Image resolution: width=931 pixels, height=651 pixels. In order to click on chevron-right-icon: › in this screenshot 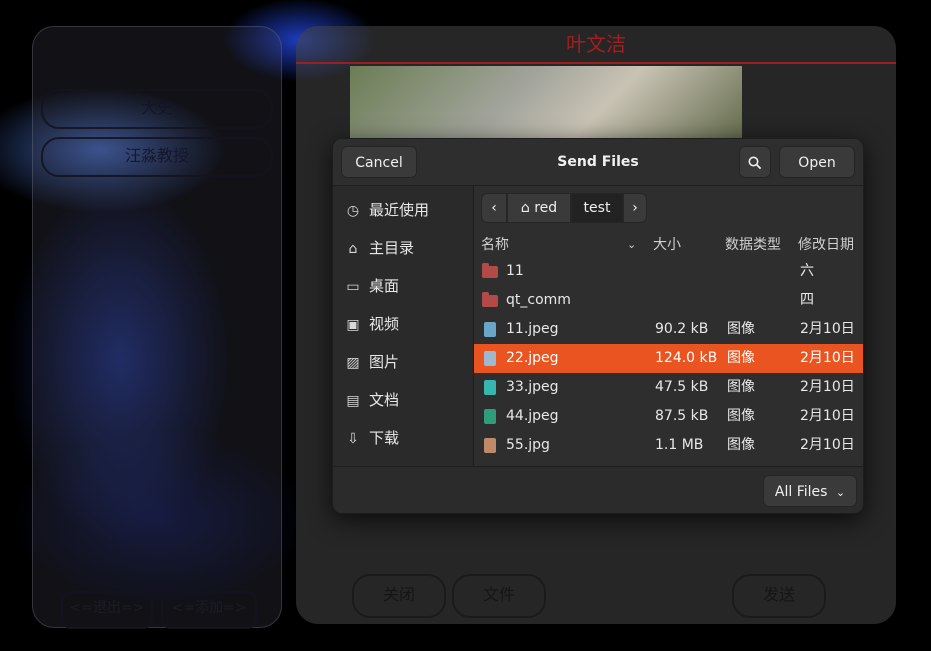, I will do `click(635, 208)`.